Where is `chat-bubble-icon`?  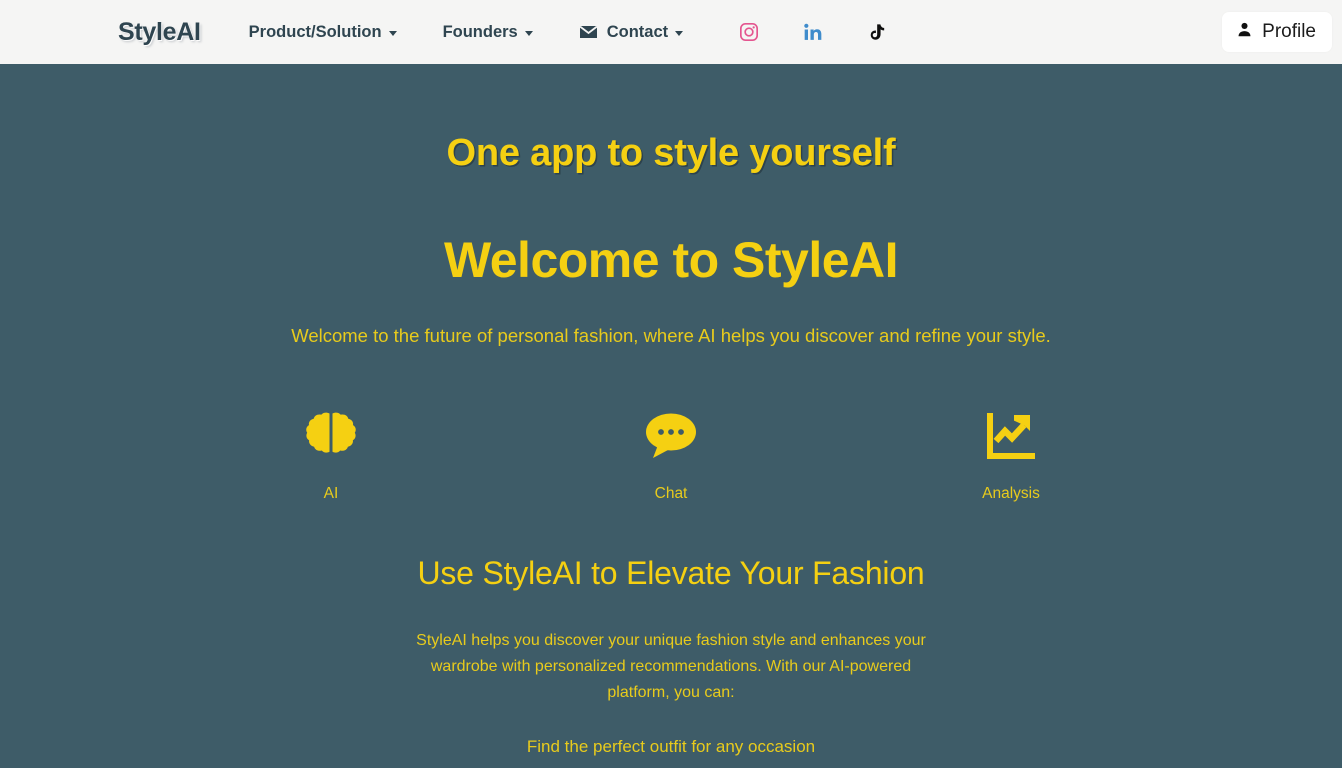 chat-bubble-icon is located at coordinates (671, 437).